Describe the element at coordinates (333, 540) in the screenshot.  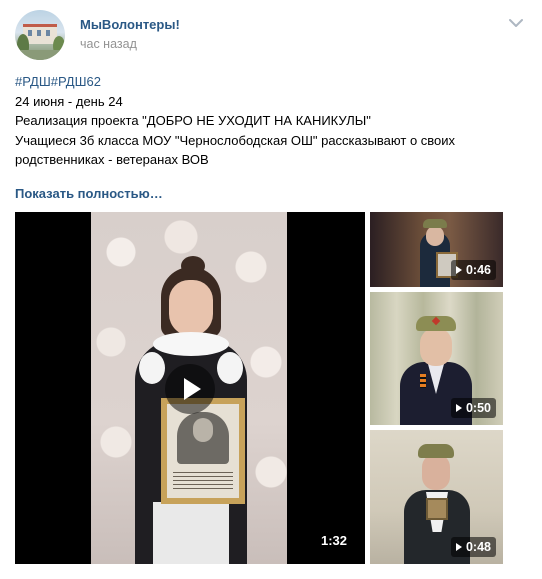
I see `video-duration: 1:32` at that location.